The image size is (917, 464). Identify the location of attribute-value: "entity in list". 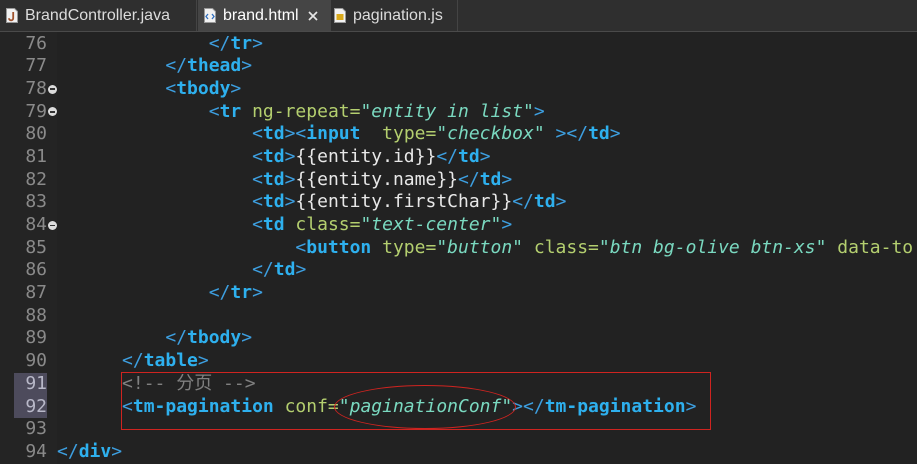
(447, 111).